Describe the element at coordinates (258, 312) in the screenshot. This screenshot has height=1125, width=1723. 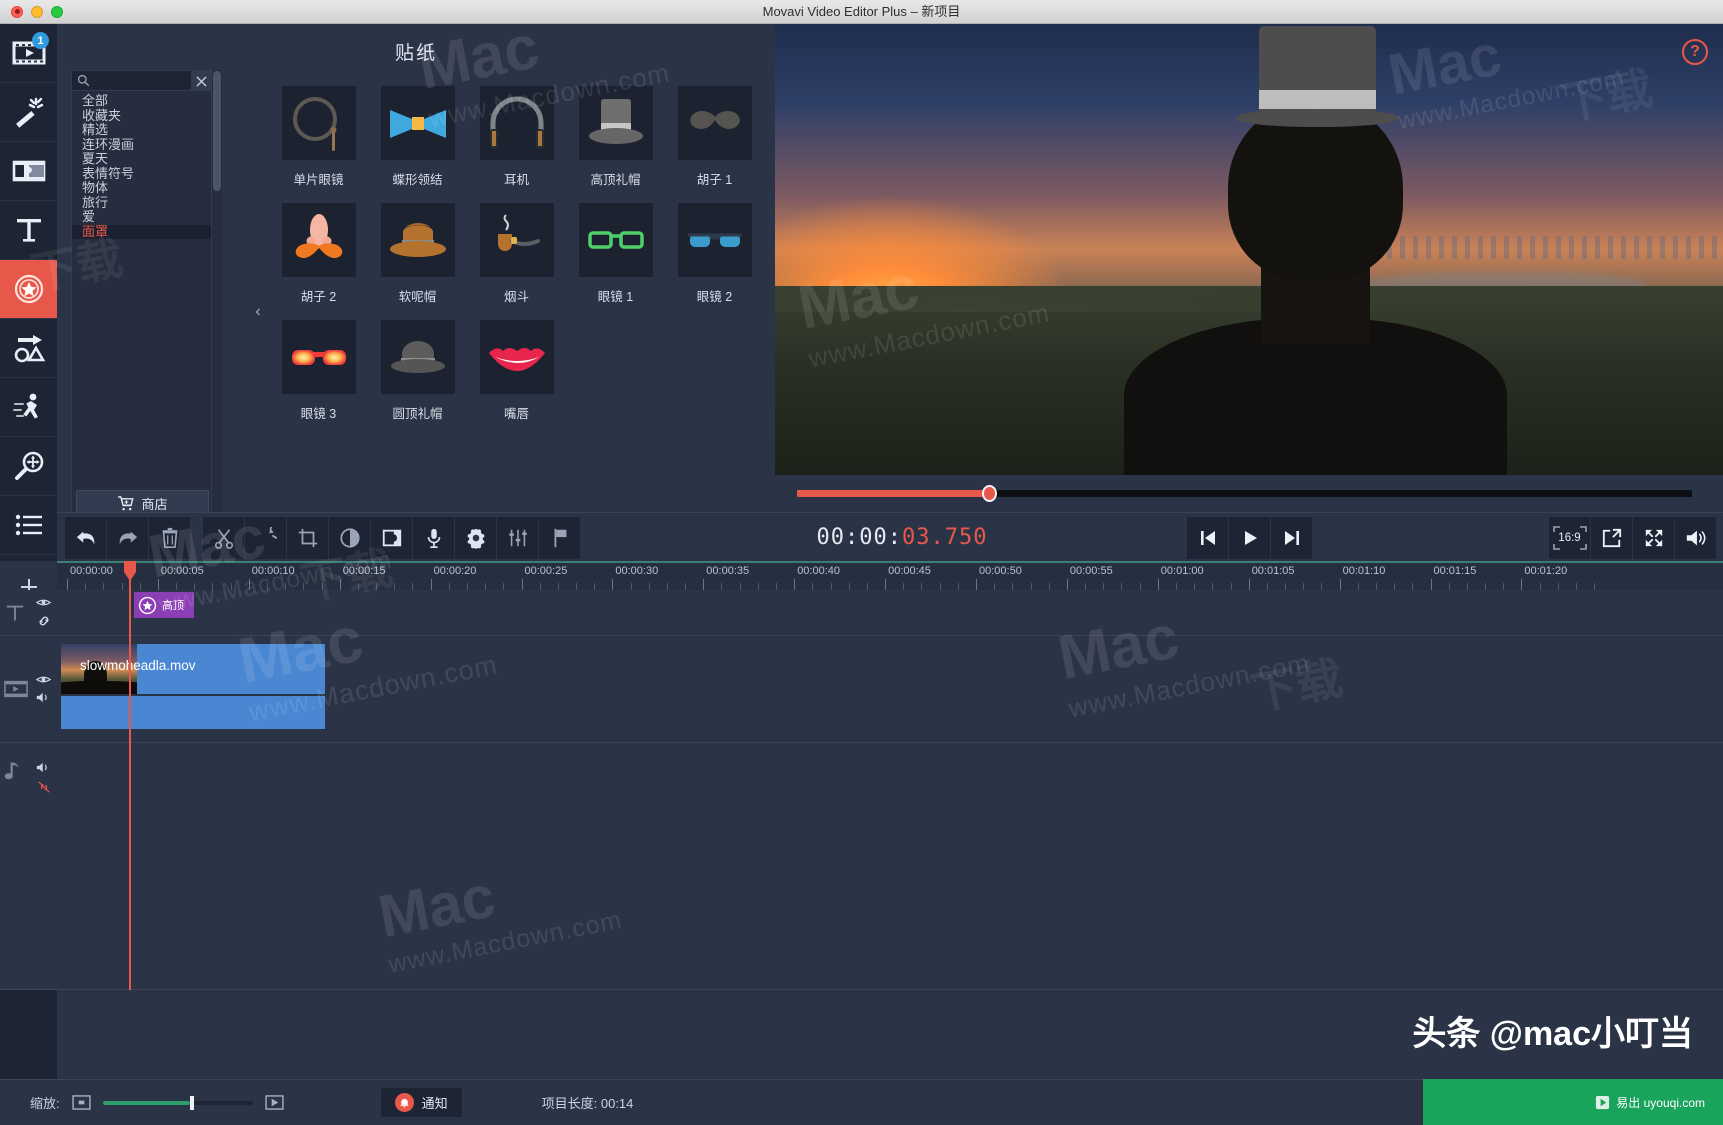
I see `collapse-panel-button: ‹` at that location.